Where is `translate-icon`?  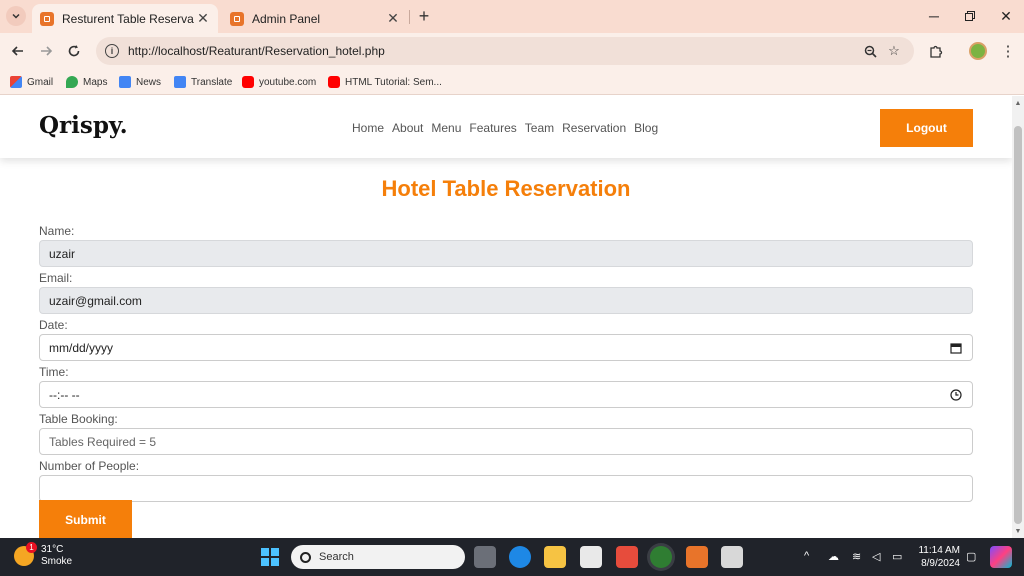 translate-icon is located at coordinates (180, 82).